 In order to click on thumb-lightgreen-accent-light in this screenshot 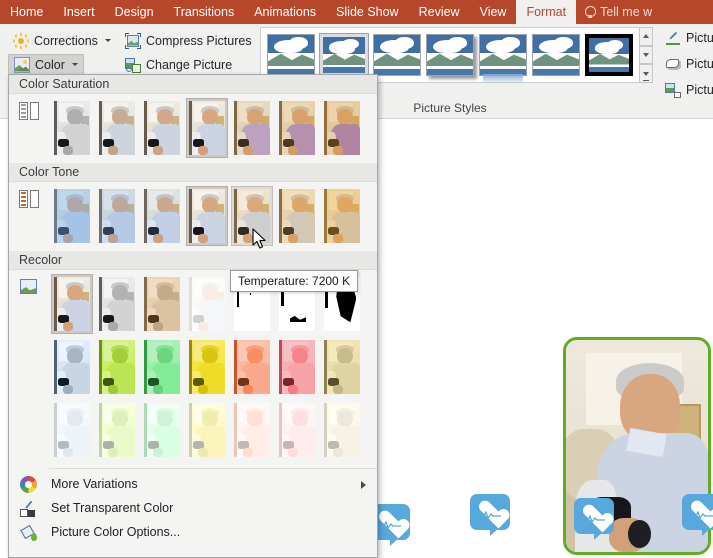, I will do `click(117, 430)`.